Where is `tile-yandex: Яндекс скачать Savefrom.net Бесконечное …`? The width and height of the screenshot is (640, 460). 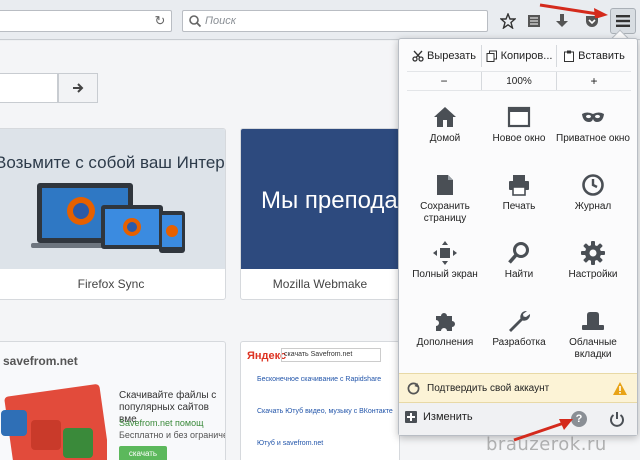
tile-yandex: Яндекс скачать Savefrom.net Бесконечное … is located at coordinates (320, 400).